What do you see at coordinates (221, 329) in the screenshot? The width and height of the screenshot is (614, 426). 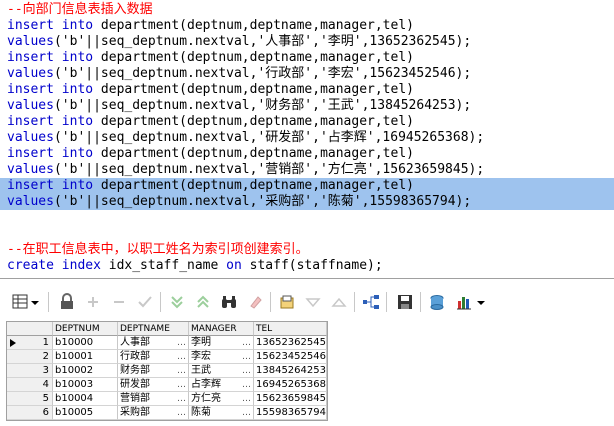 I see `column-header: MANAGER` at bounding box center [221, 329].